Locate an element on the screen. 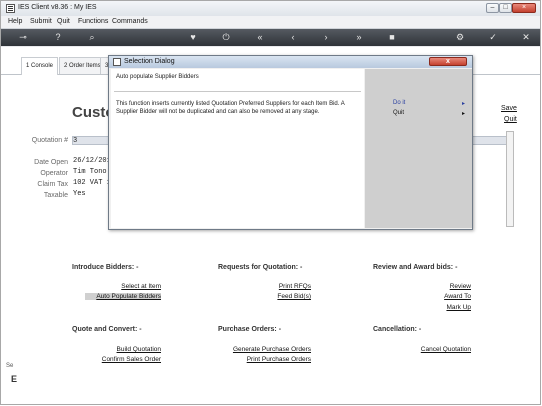 This screenshot has height=406, width=542. select-at-item-link: Select at Item is located at coordinates (120, 286).